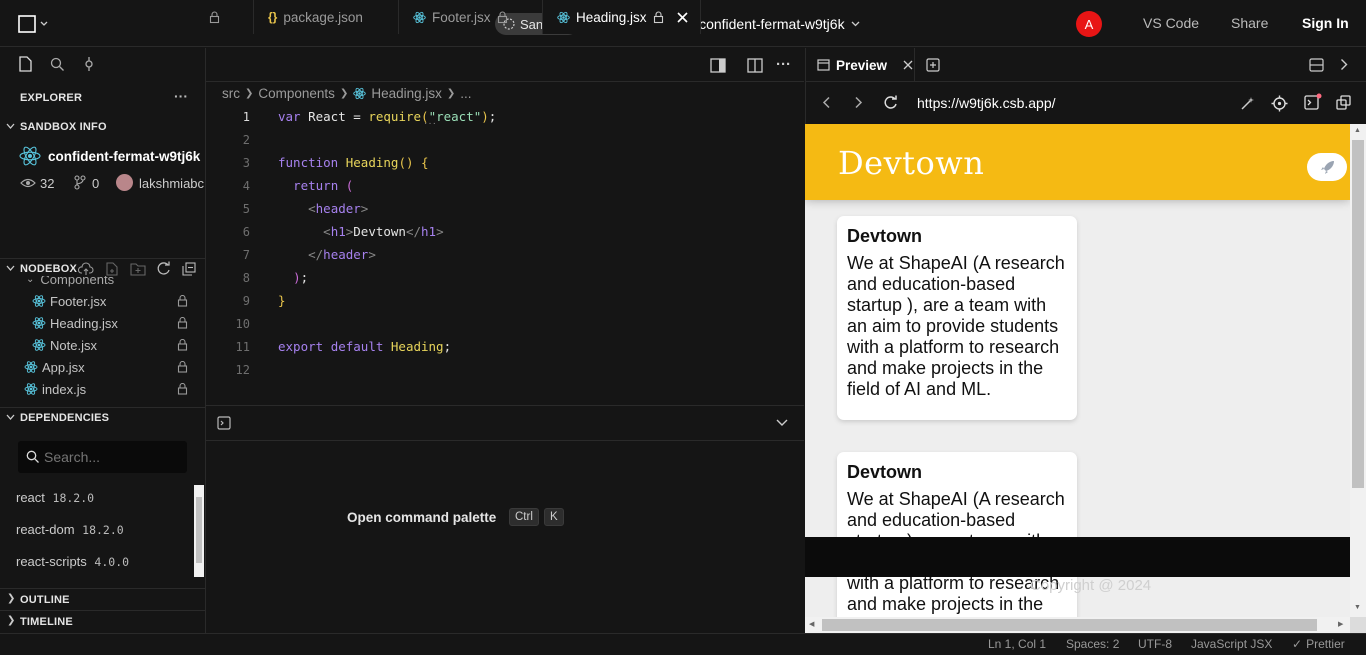  I want to click on magic-wand-icon, so click(1247, 103).